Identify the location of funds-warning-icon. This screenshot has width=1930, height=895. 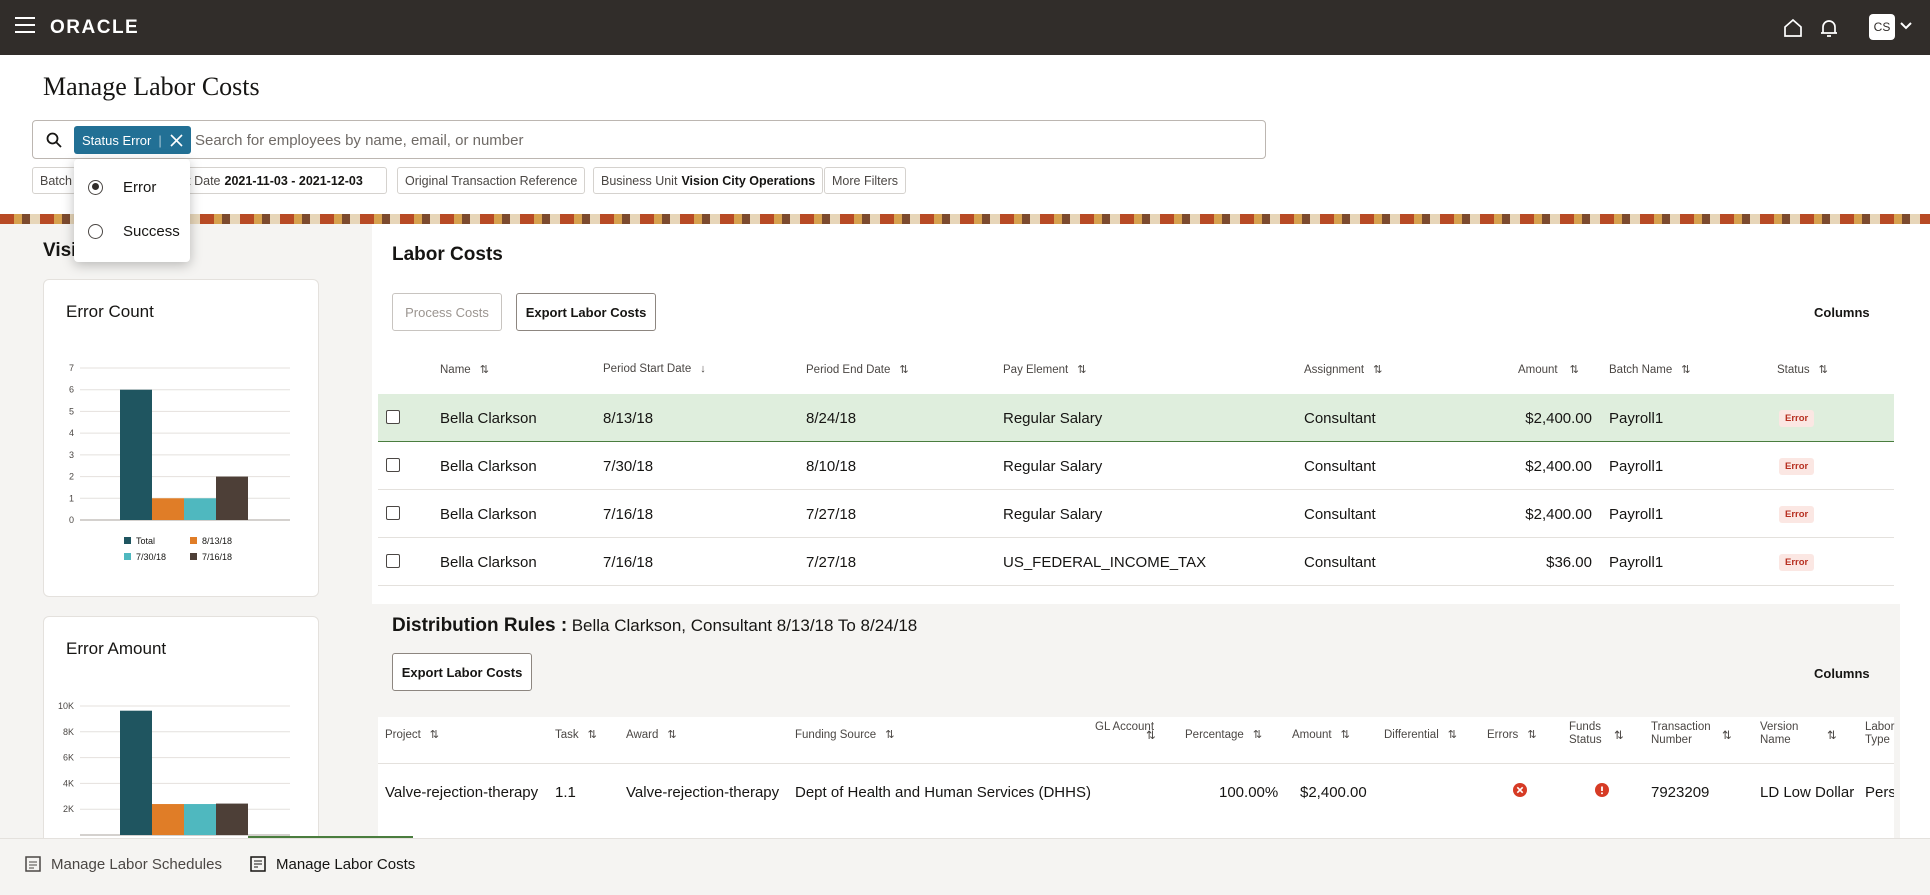
(1602, 790).